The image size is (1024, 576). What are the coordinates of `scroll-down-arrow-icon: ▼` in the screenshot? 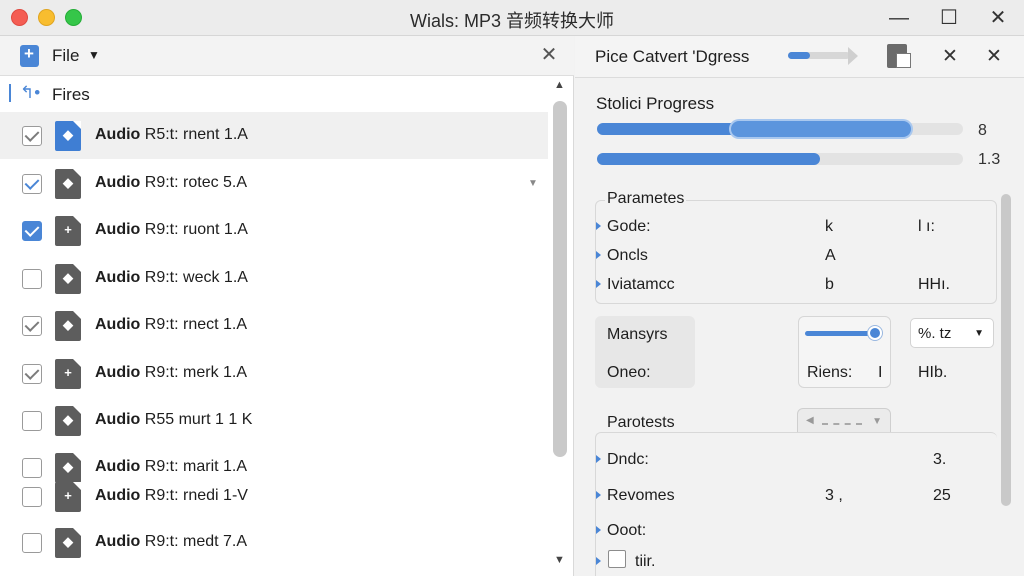 It's located at (559, 560).